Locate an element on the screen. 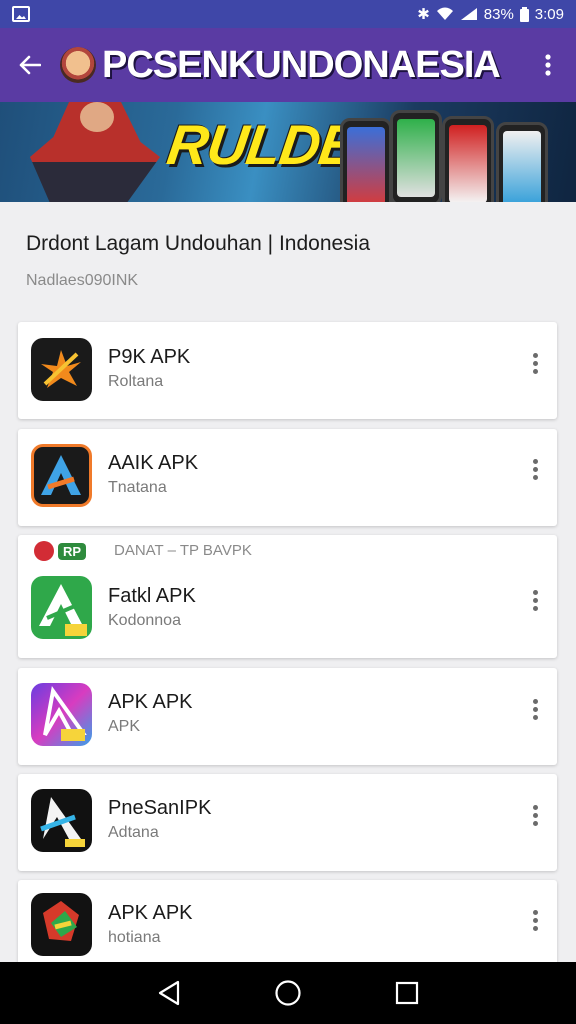  app-name: AAIK APK is located at coordinates (153, 463).